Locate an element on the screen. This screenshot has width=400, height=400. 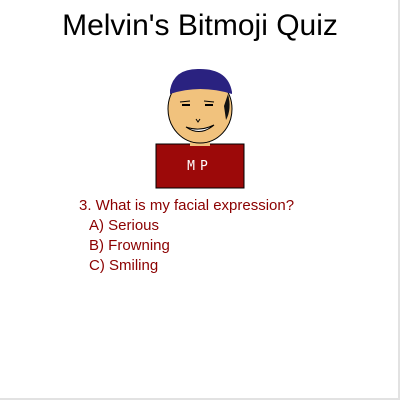
shirt-text: MP is located at coordinates (200, 166).